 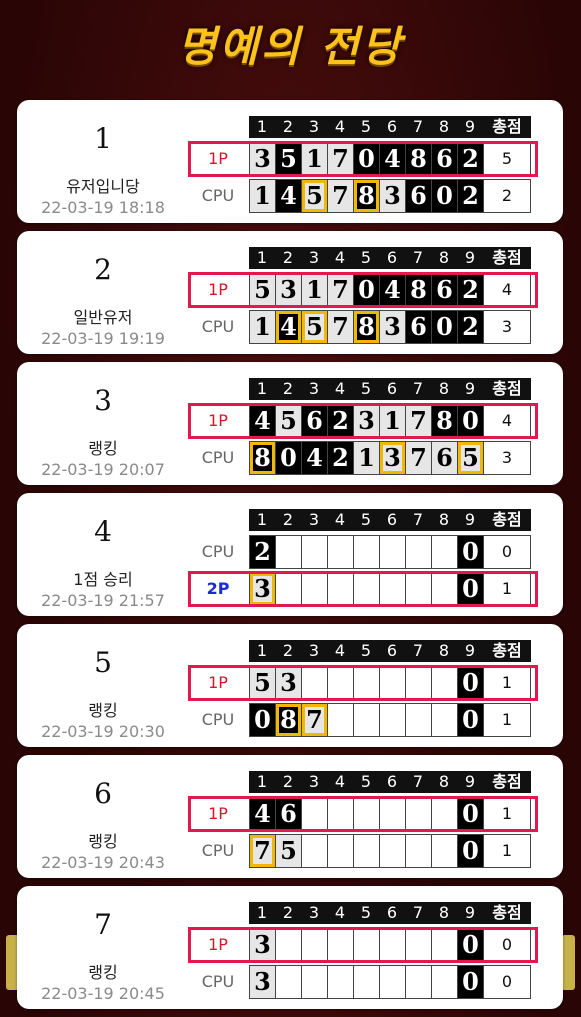 I want to click on record-date: 22-03-19 18:18, so click(x=103, y=207).